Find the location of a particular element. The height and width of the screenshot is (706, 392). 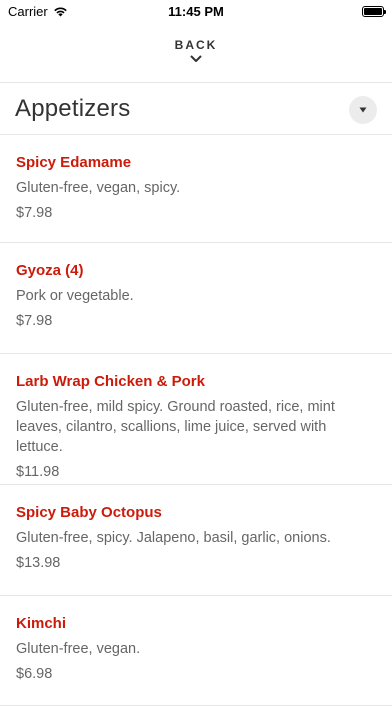

item-name: Kimchi is located at coordinates (41, 623).